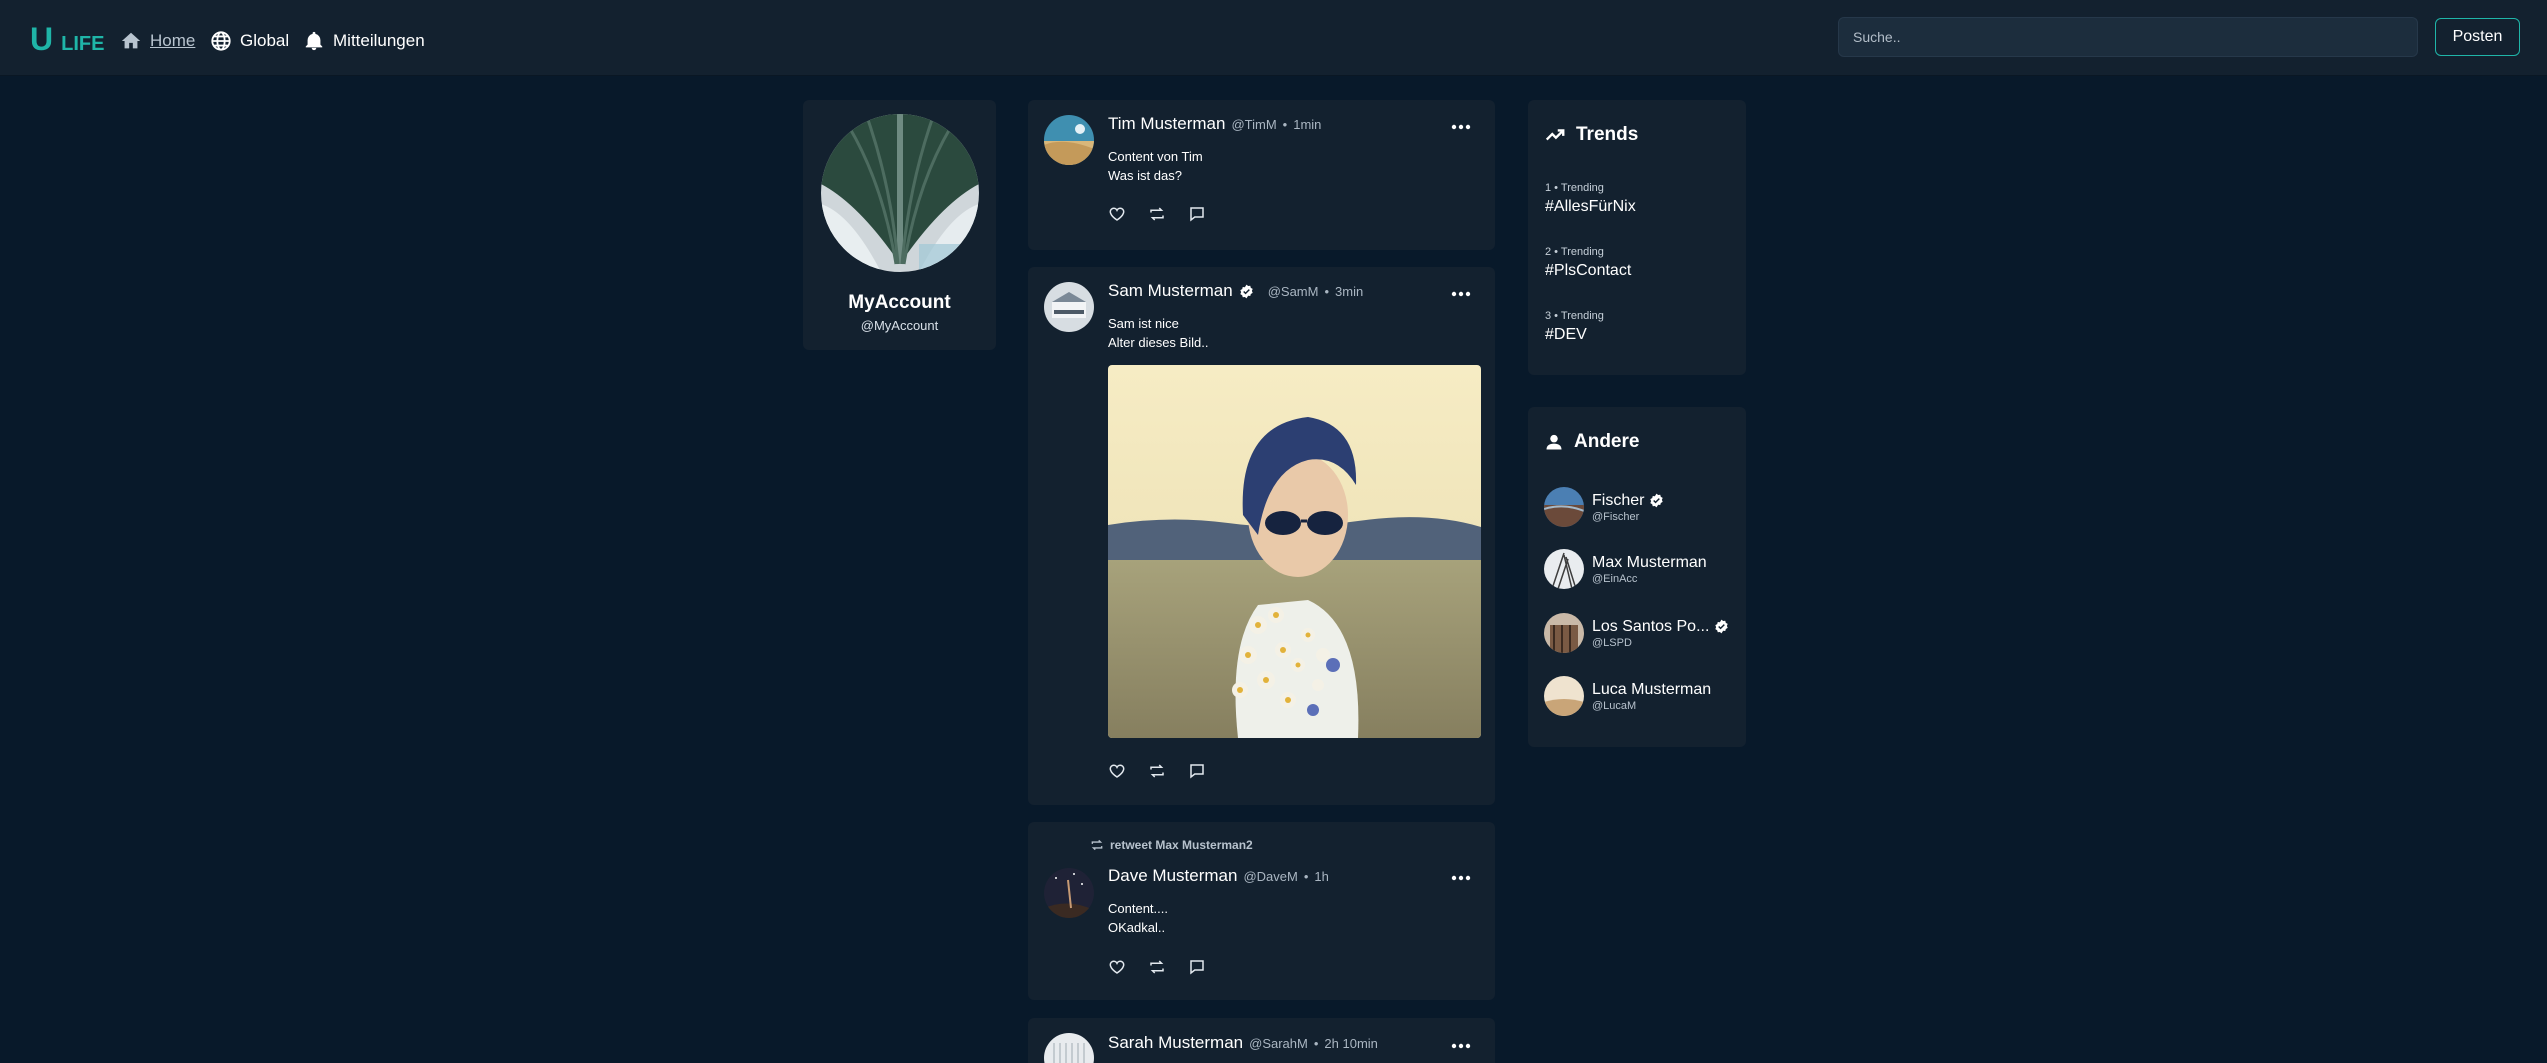 The image size is (2547, 1063). I want to click on post-content: Sam ist nice Alter dieses Bild.., so click(1158, 333).